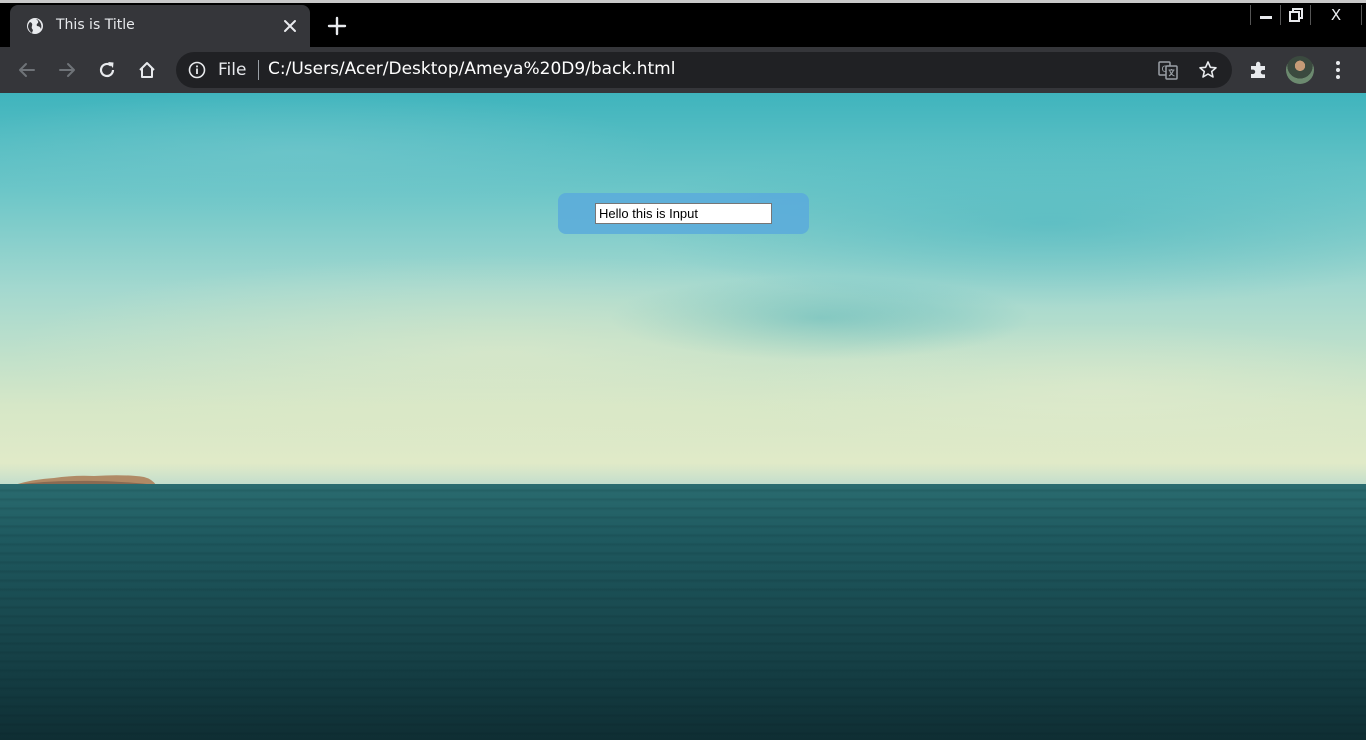 The image size is (1366, 740). Describe the element at coordinates (1265, 15) in the screenshot. I see `minimize-button` at that location.